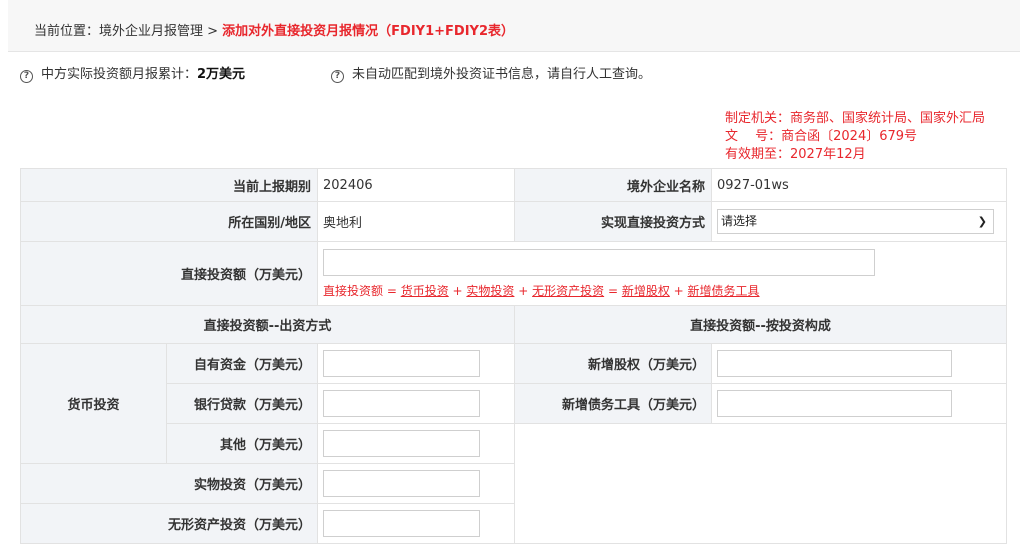 The height and width of the screenshot is (556, 1028). What do you see at coordinates (568, 291) in the screenshot?
I see `formula-link-intangible: 无形资产投资` at bounding box center [568, 291].